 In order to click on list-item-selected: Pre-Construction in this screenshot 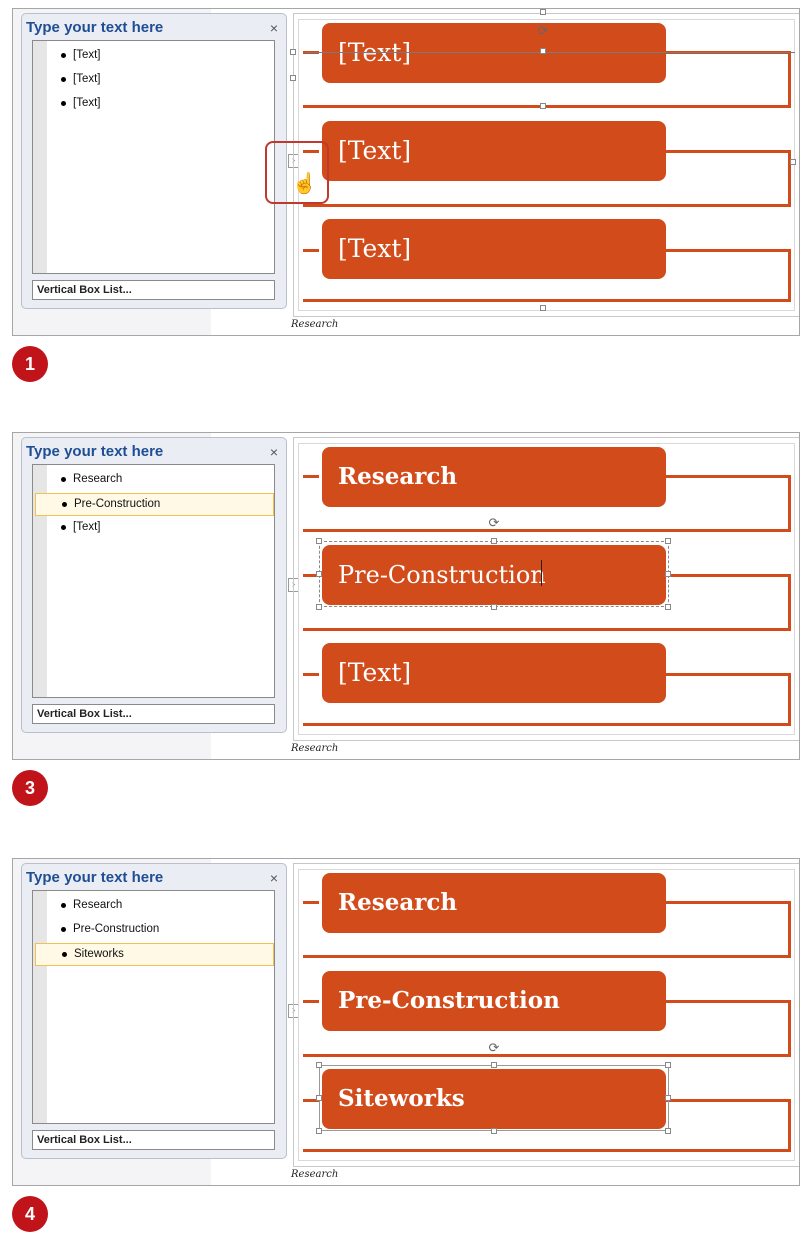, I will do `click(154, 504)`.